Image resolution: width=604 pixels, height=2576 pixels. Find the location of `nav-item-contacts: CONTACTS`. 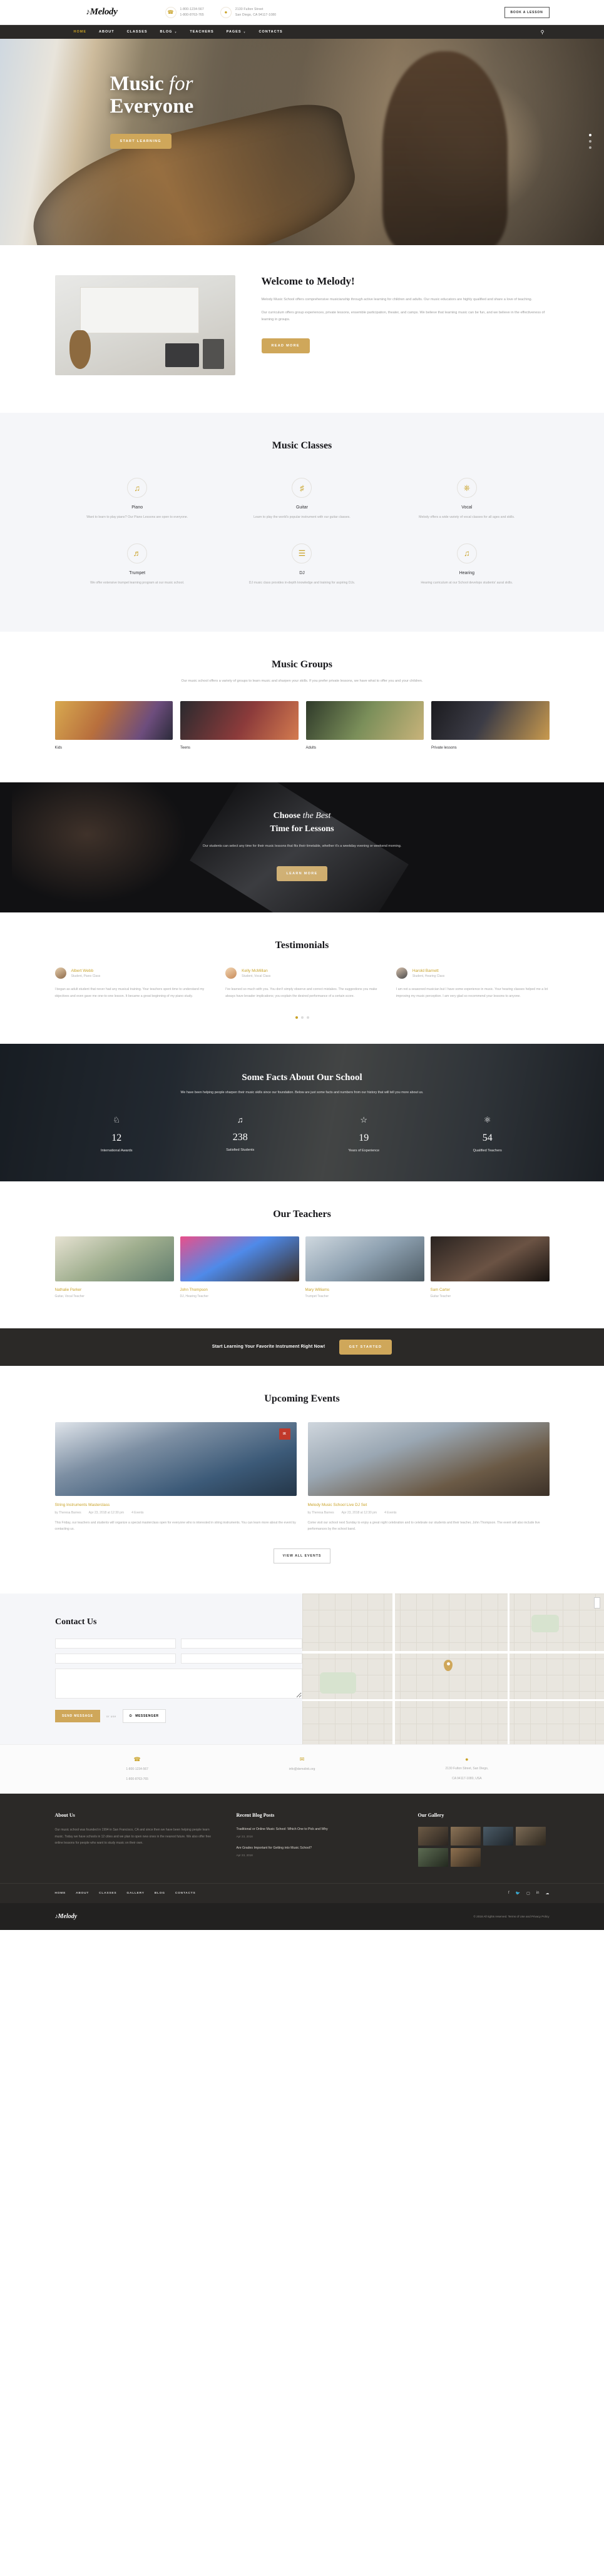

nav-item-contacts: CONTACTS is located at coordinates (271, 32).